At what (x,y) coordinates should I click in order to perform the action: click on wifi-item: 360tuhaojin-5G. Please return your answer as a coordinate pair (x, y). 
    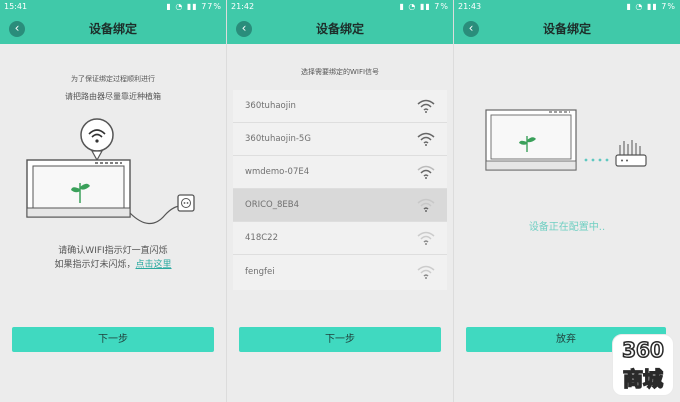
    Looking at the image, I should click on (340, 139).